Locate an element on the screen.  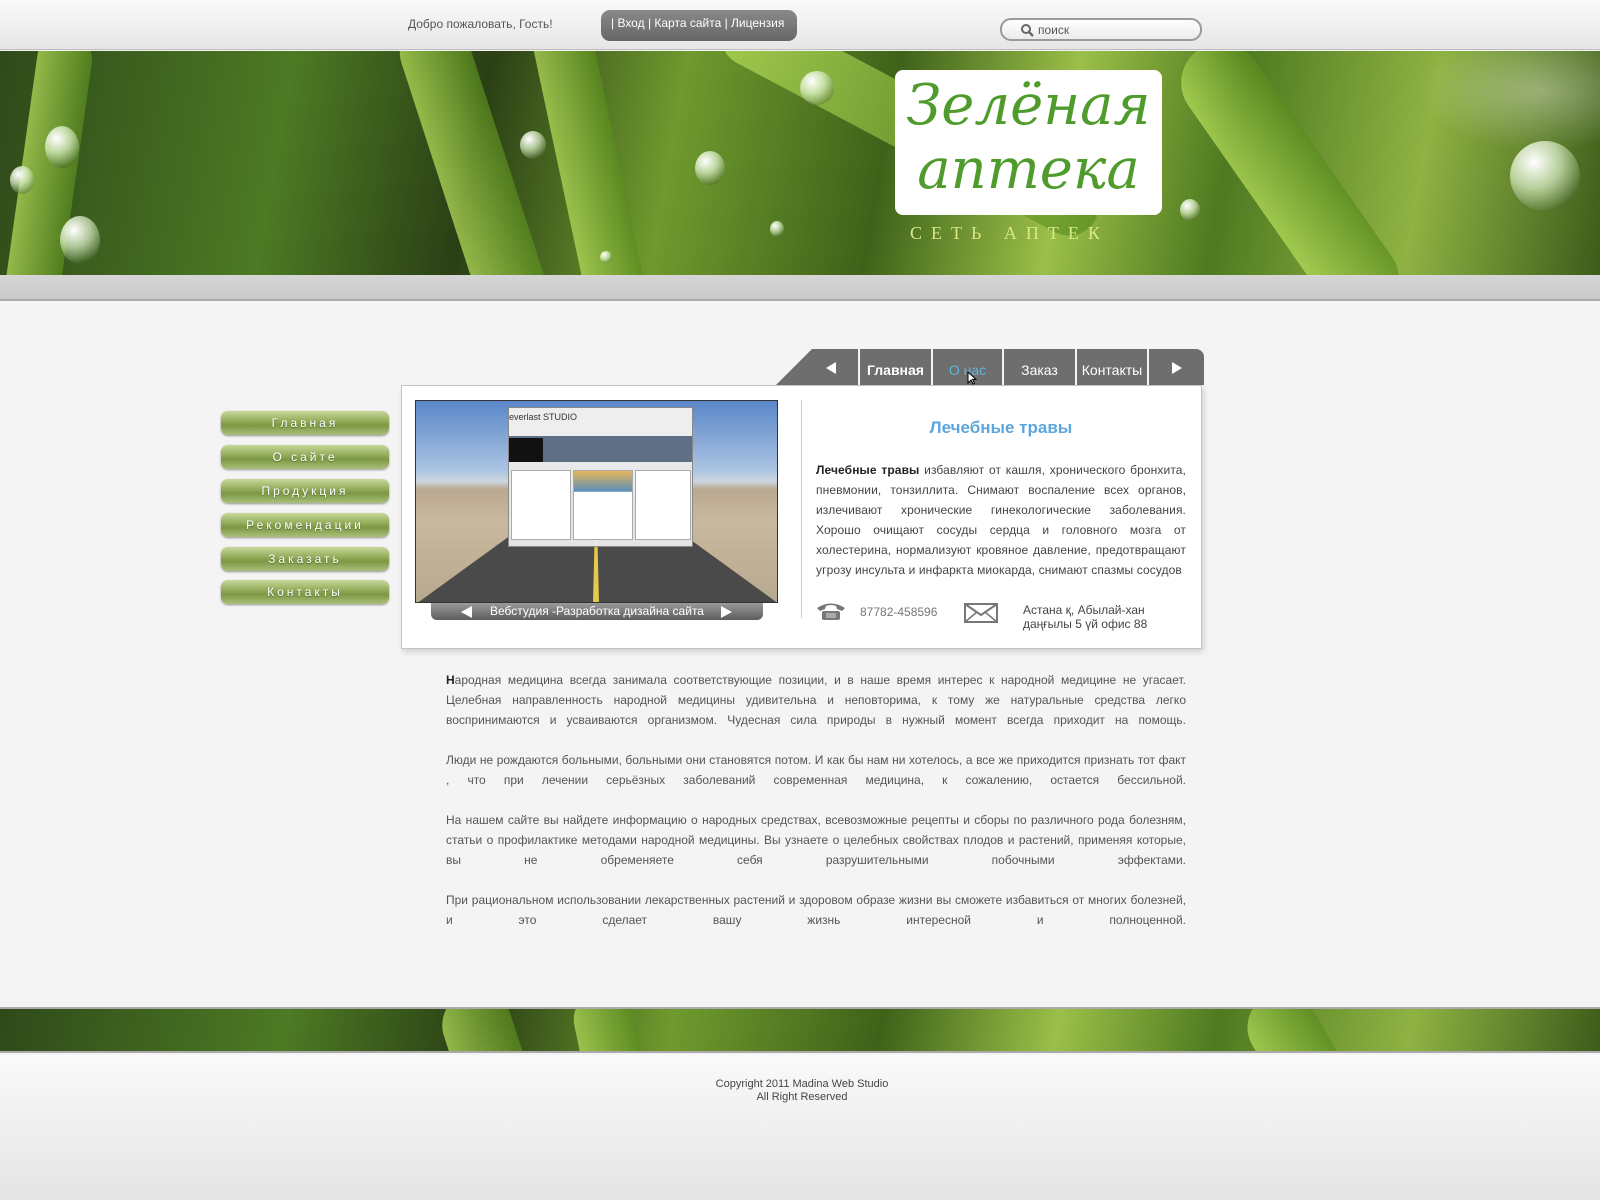
slider-caption: Вебстудия -Разработка дизайна сайта is located at coordinates (597, 611).